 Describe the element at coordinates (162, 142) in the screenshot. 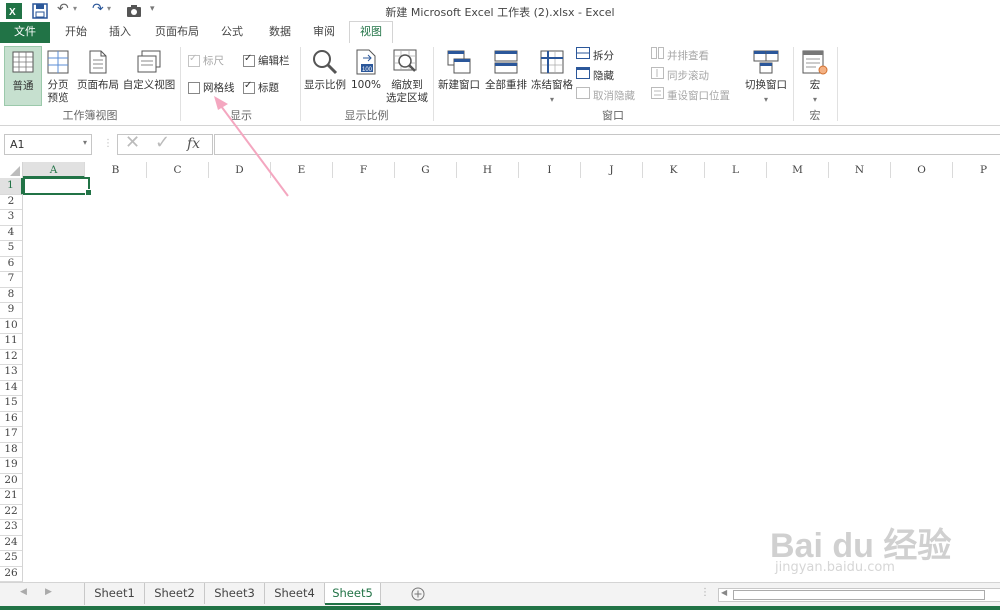

I see `enter-icon: ✓` at that location.